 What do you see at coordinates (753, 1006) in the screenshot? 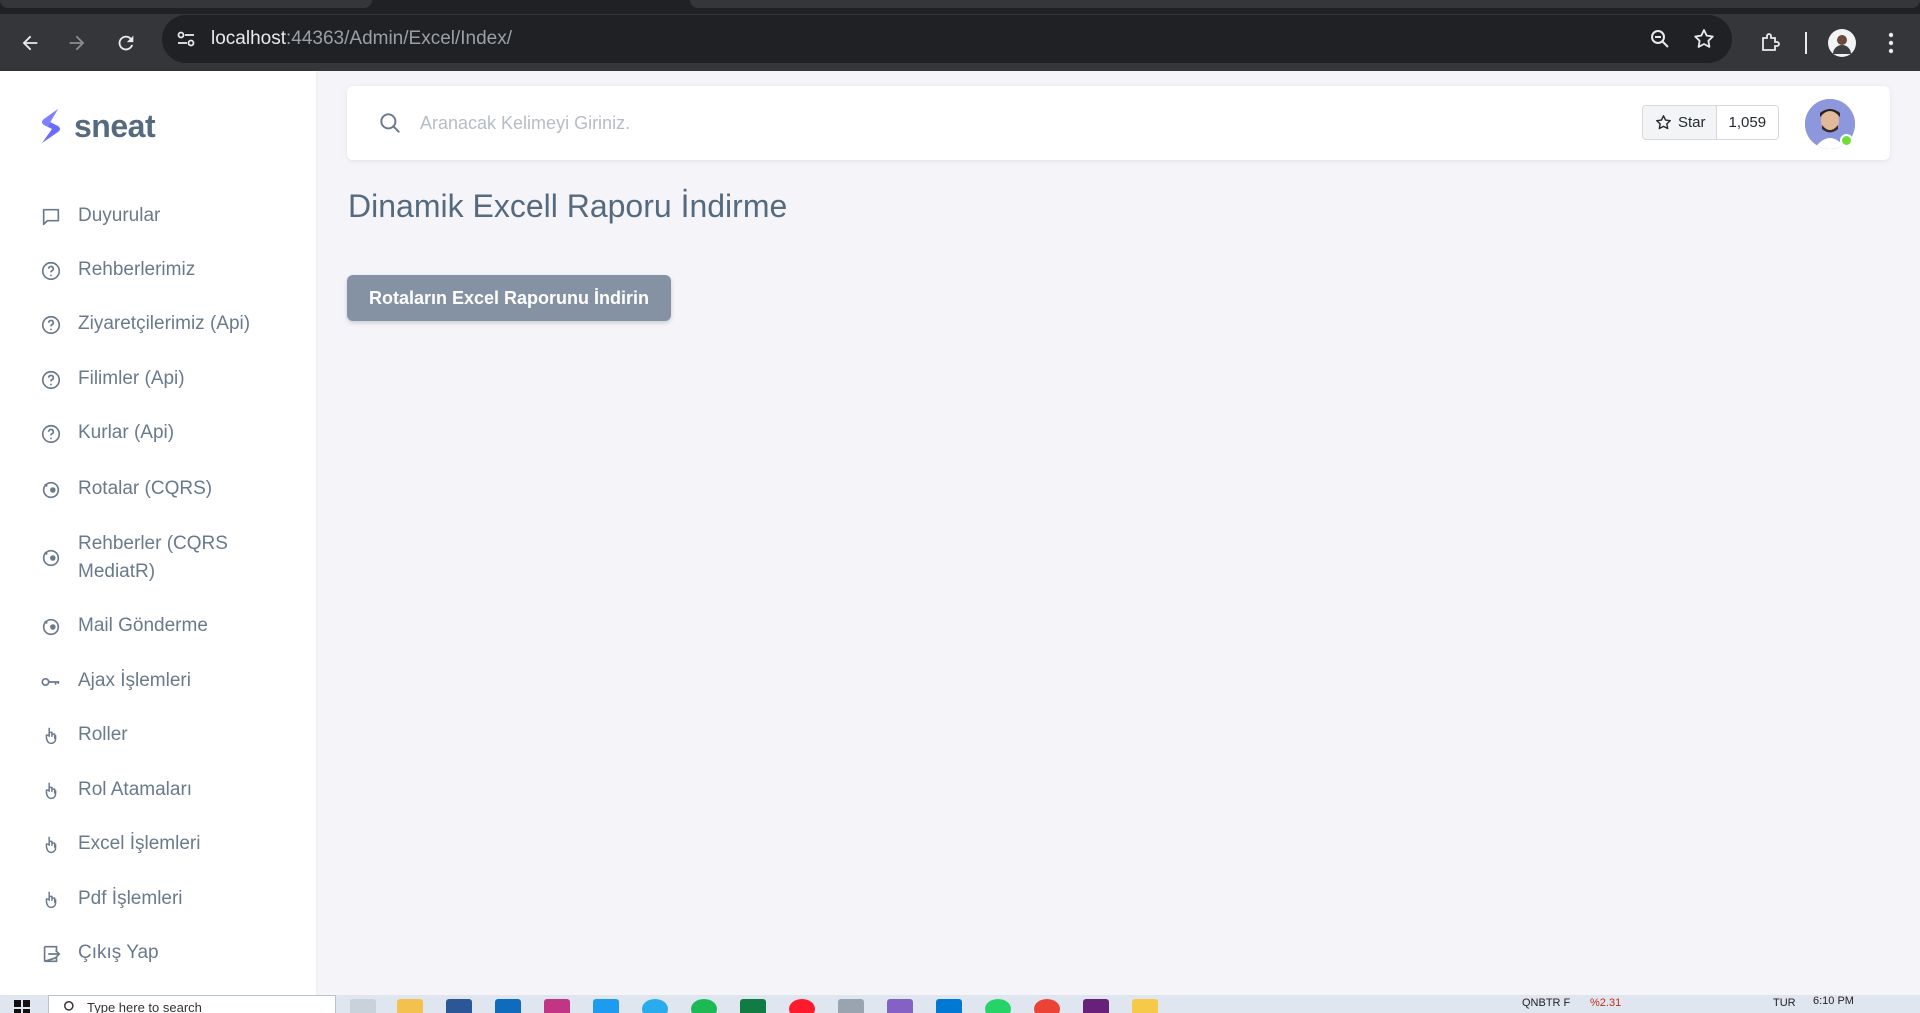
I see `excel-icon` at bounding box center [753, 1006].